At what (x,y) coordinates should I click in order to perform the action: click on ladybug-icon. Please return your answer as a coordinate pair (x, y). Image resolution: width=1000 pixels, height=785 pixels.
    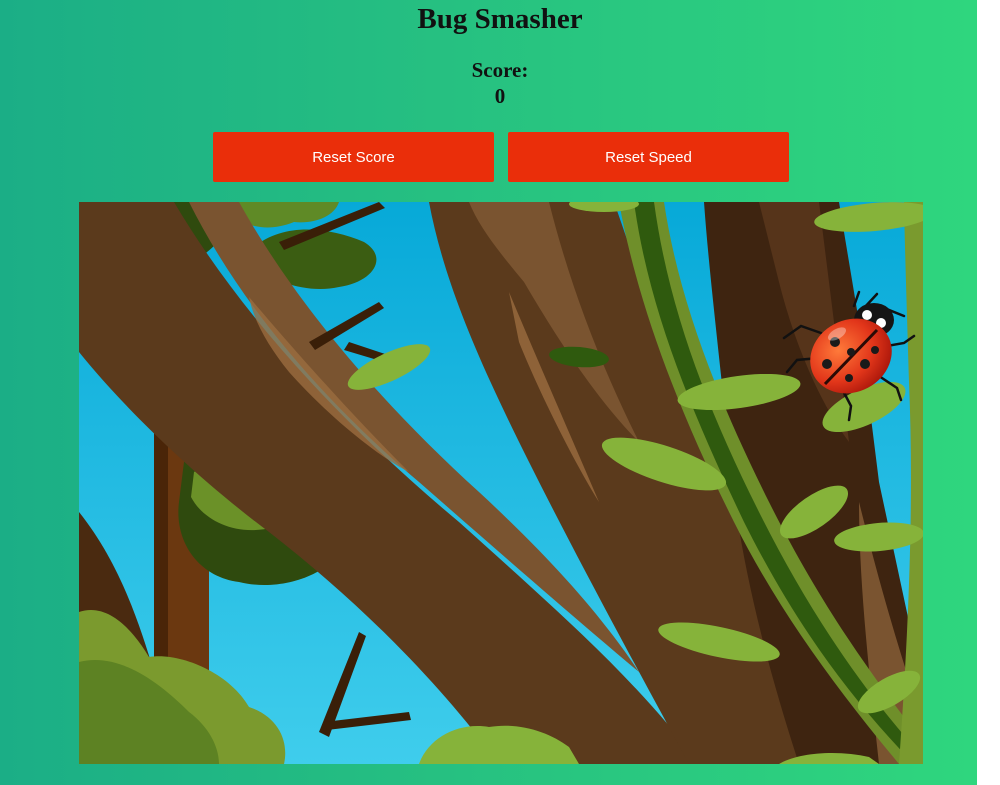
    Looking at the image, I should click on (849, 355).